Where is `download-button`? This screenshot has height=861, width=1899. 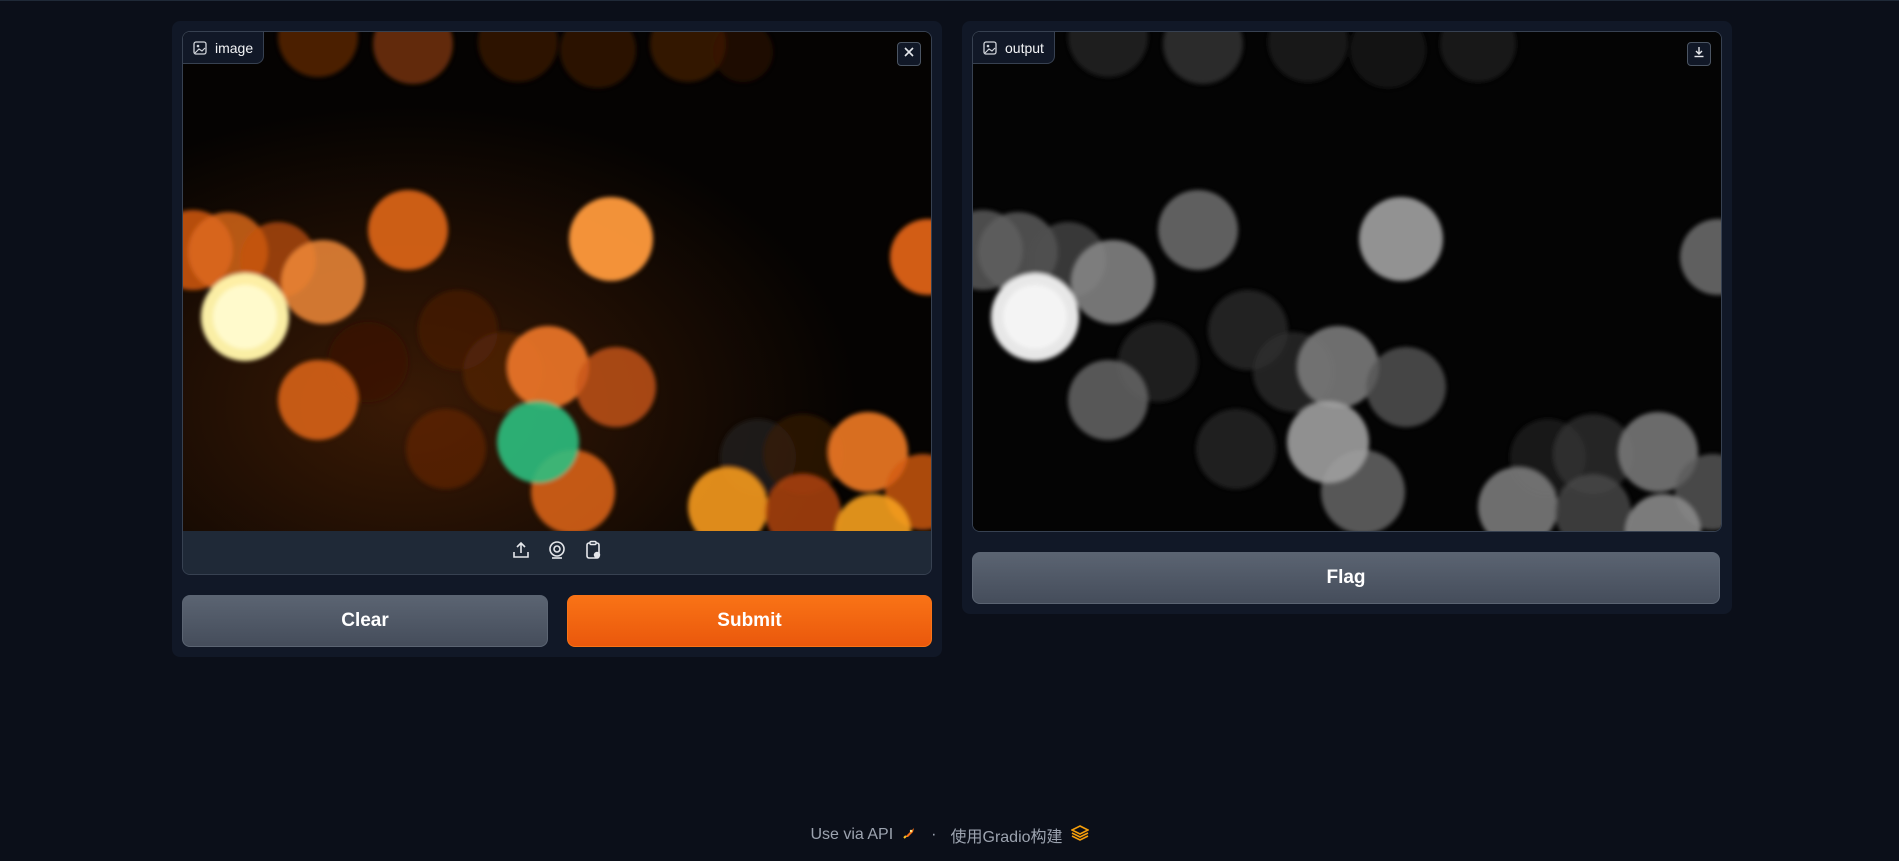 download-button is located at coordinates (1699, 54).